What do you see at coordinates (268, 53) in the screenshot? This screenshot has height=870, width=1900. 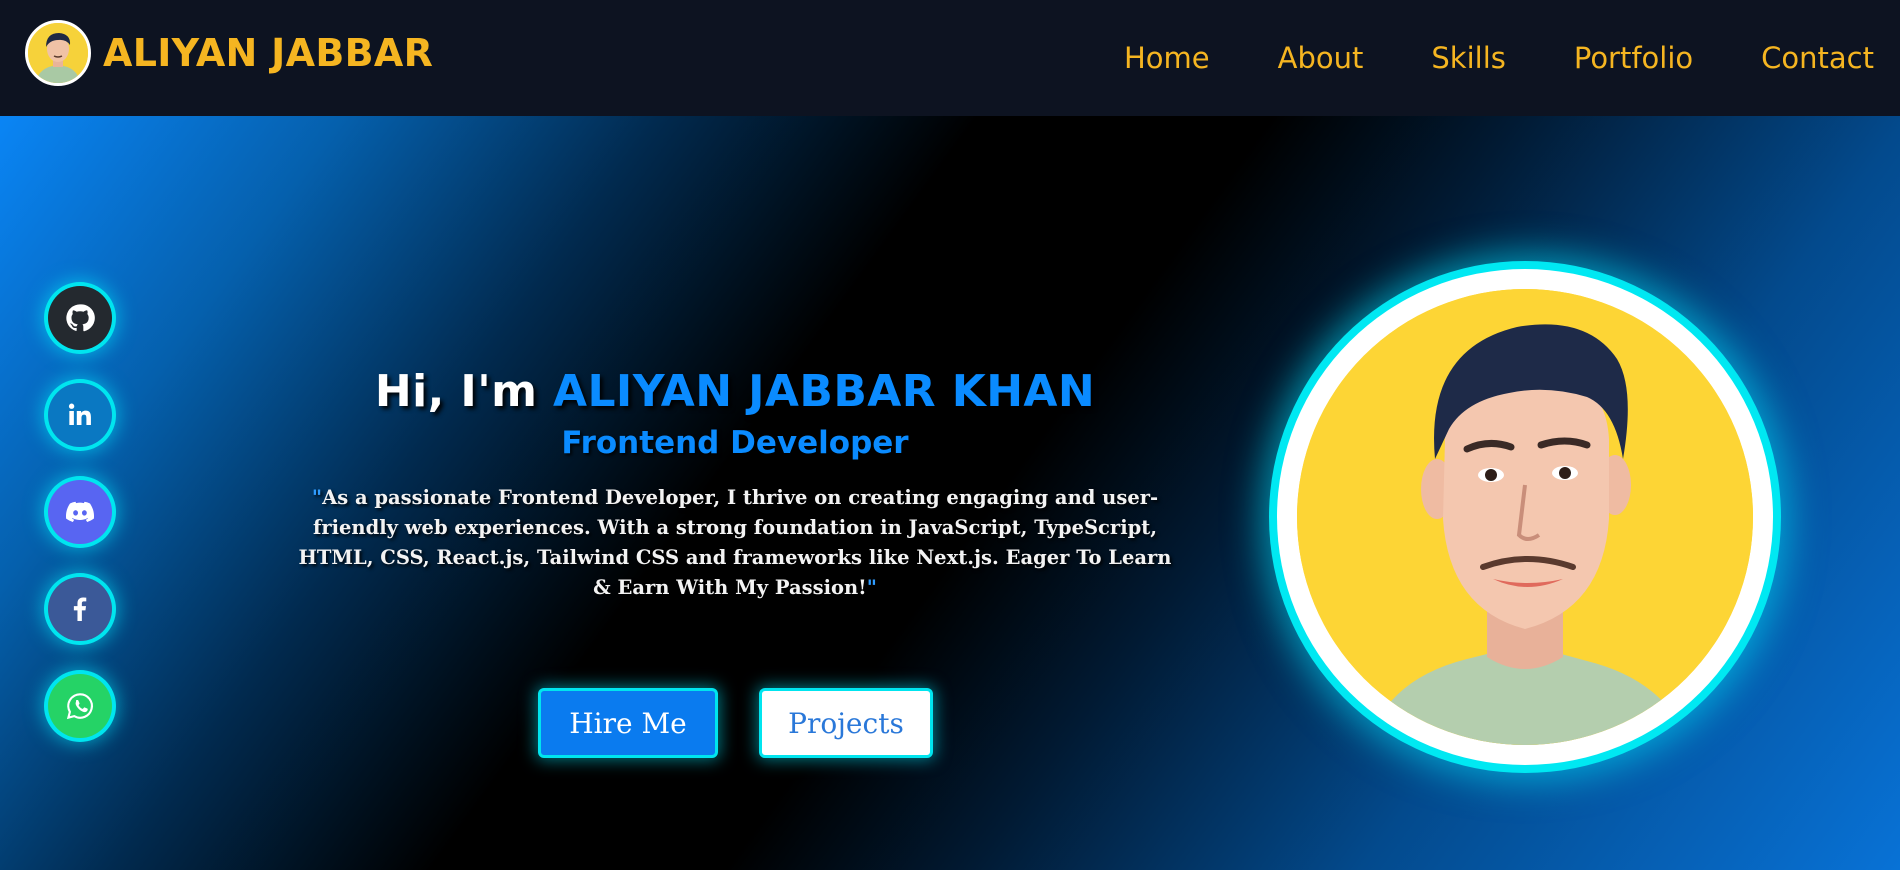 I see `brand-name: ALIYAN JABBAR` at bounding box center [268, 53].